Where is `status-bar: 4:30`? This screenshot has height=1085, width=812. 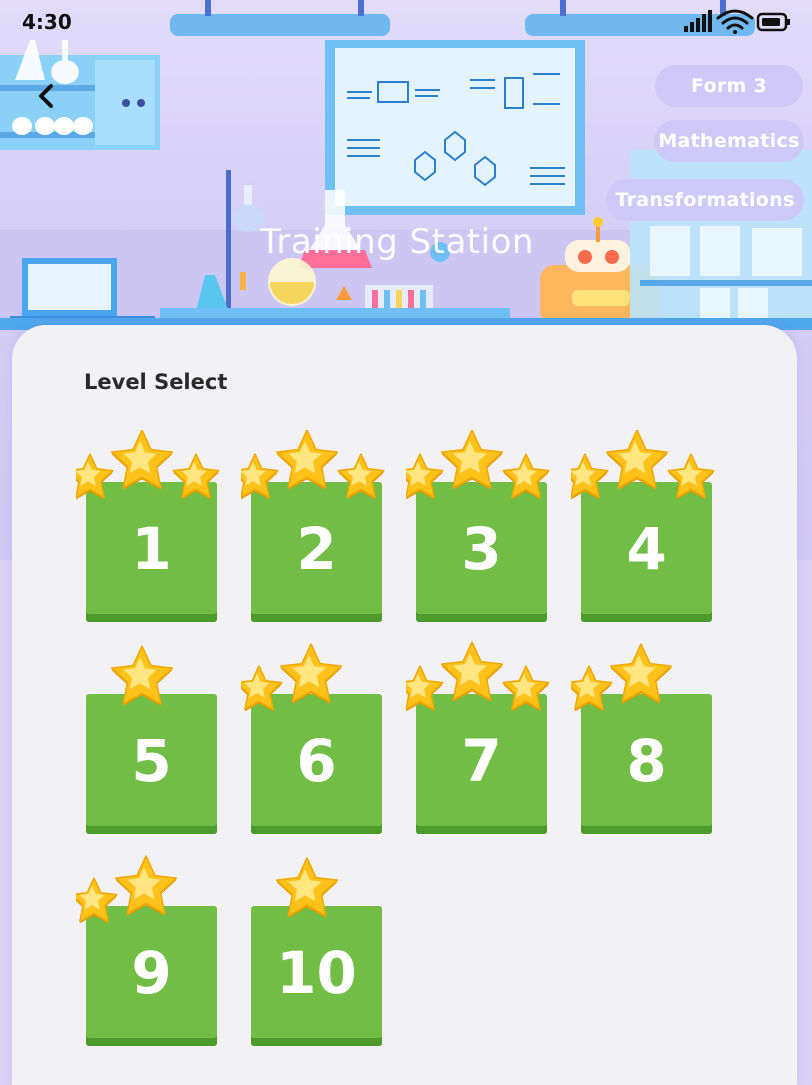 status-bar: 4:30 is located at coordinates (406, 22).